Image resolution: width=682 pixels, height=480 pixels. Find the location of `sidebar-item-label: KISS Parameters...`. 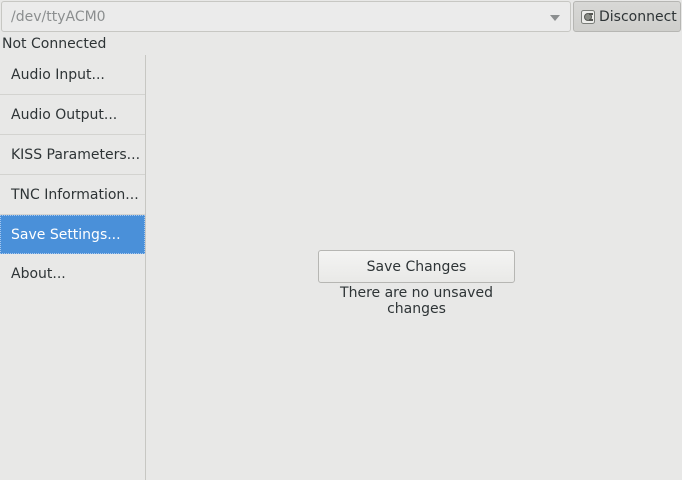

sidebar-item-label: KISS Parameters... is located at coordinates (76, 154).